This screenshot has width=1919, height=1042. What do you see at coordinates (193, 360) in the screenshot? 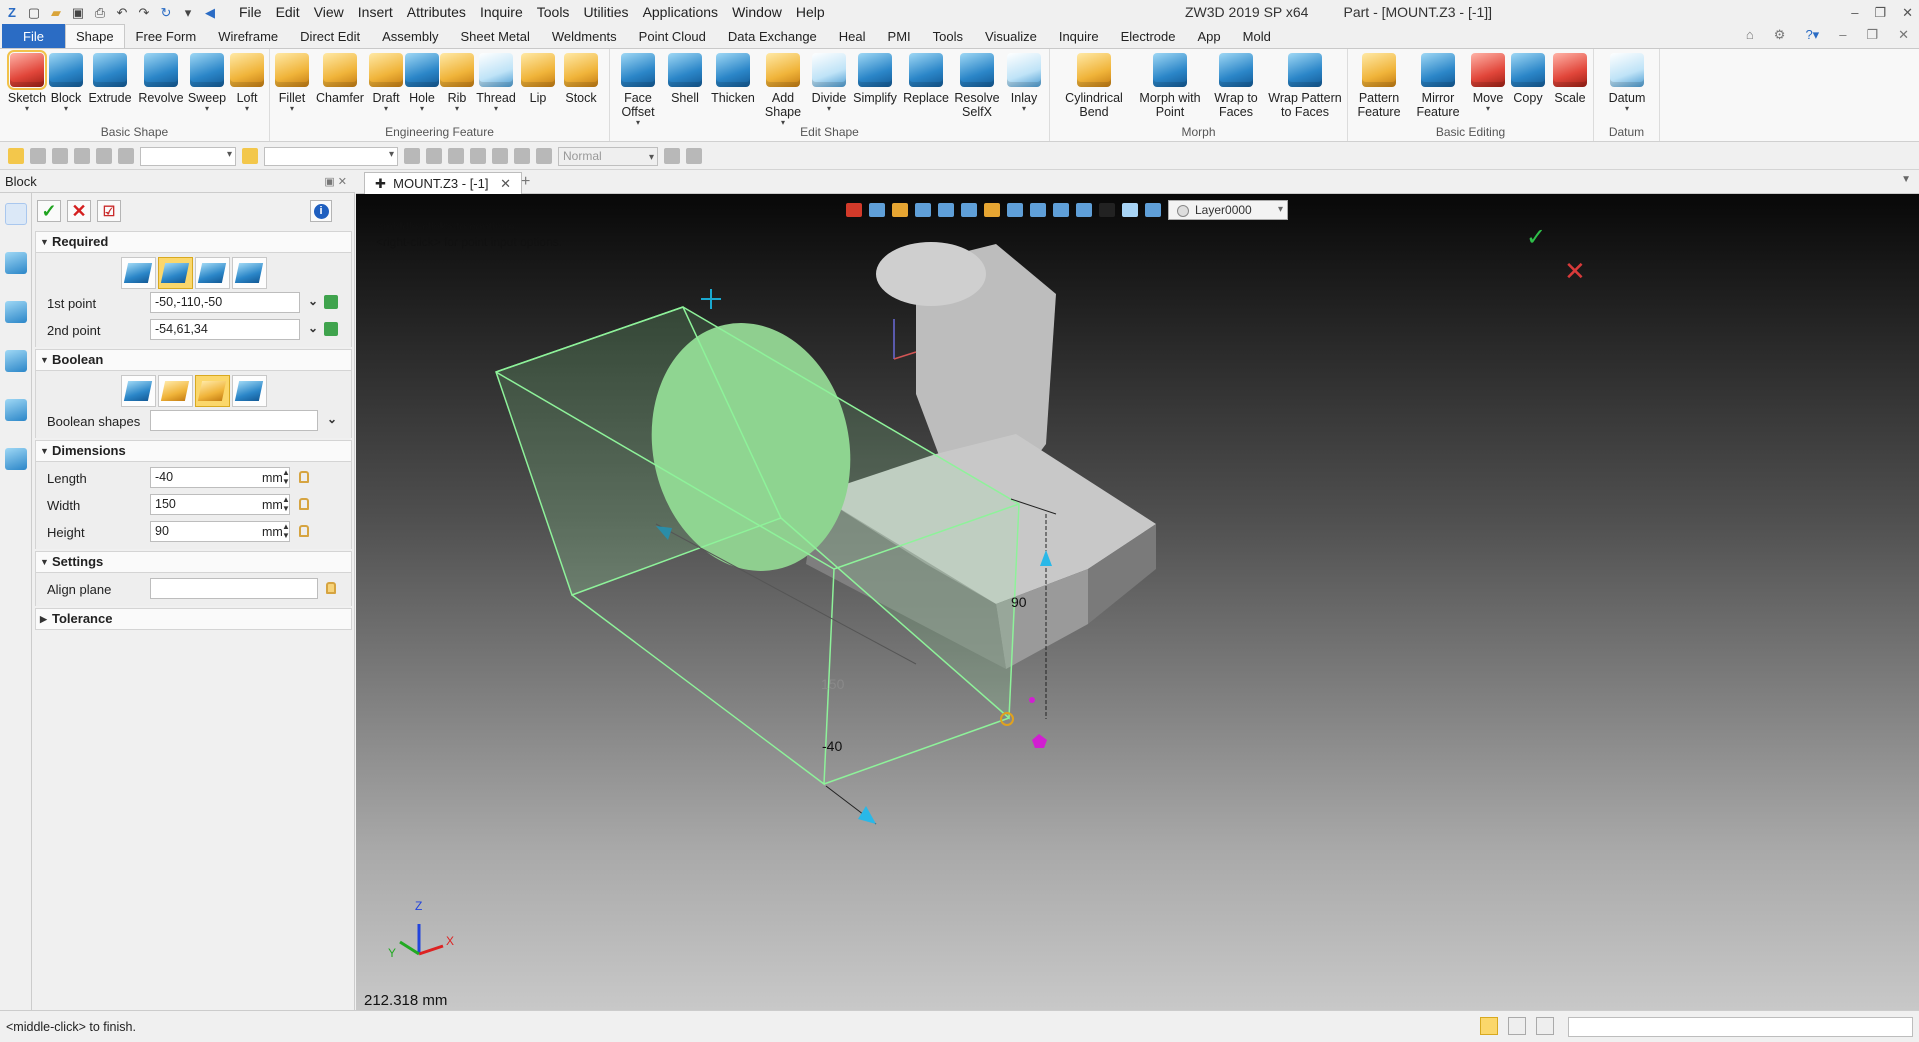
I see `section-boolean: Boolean` at bounding box center [193, 360].